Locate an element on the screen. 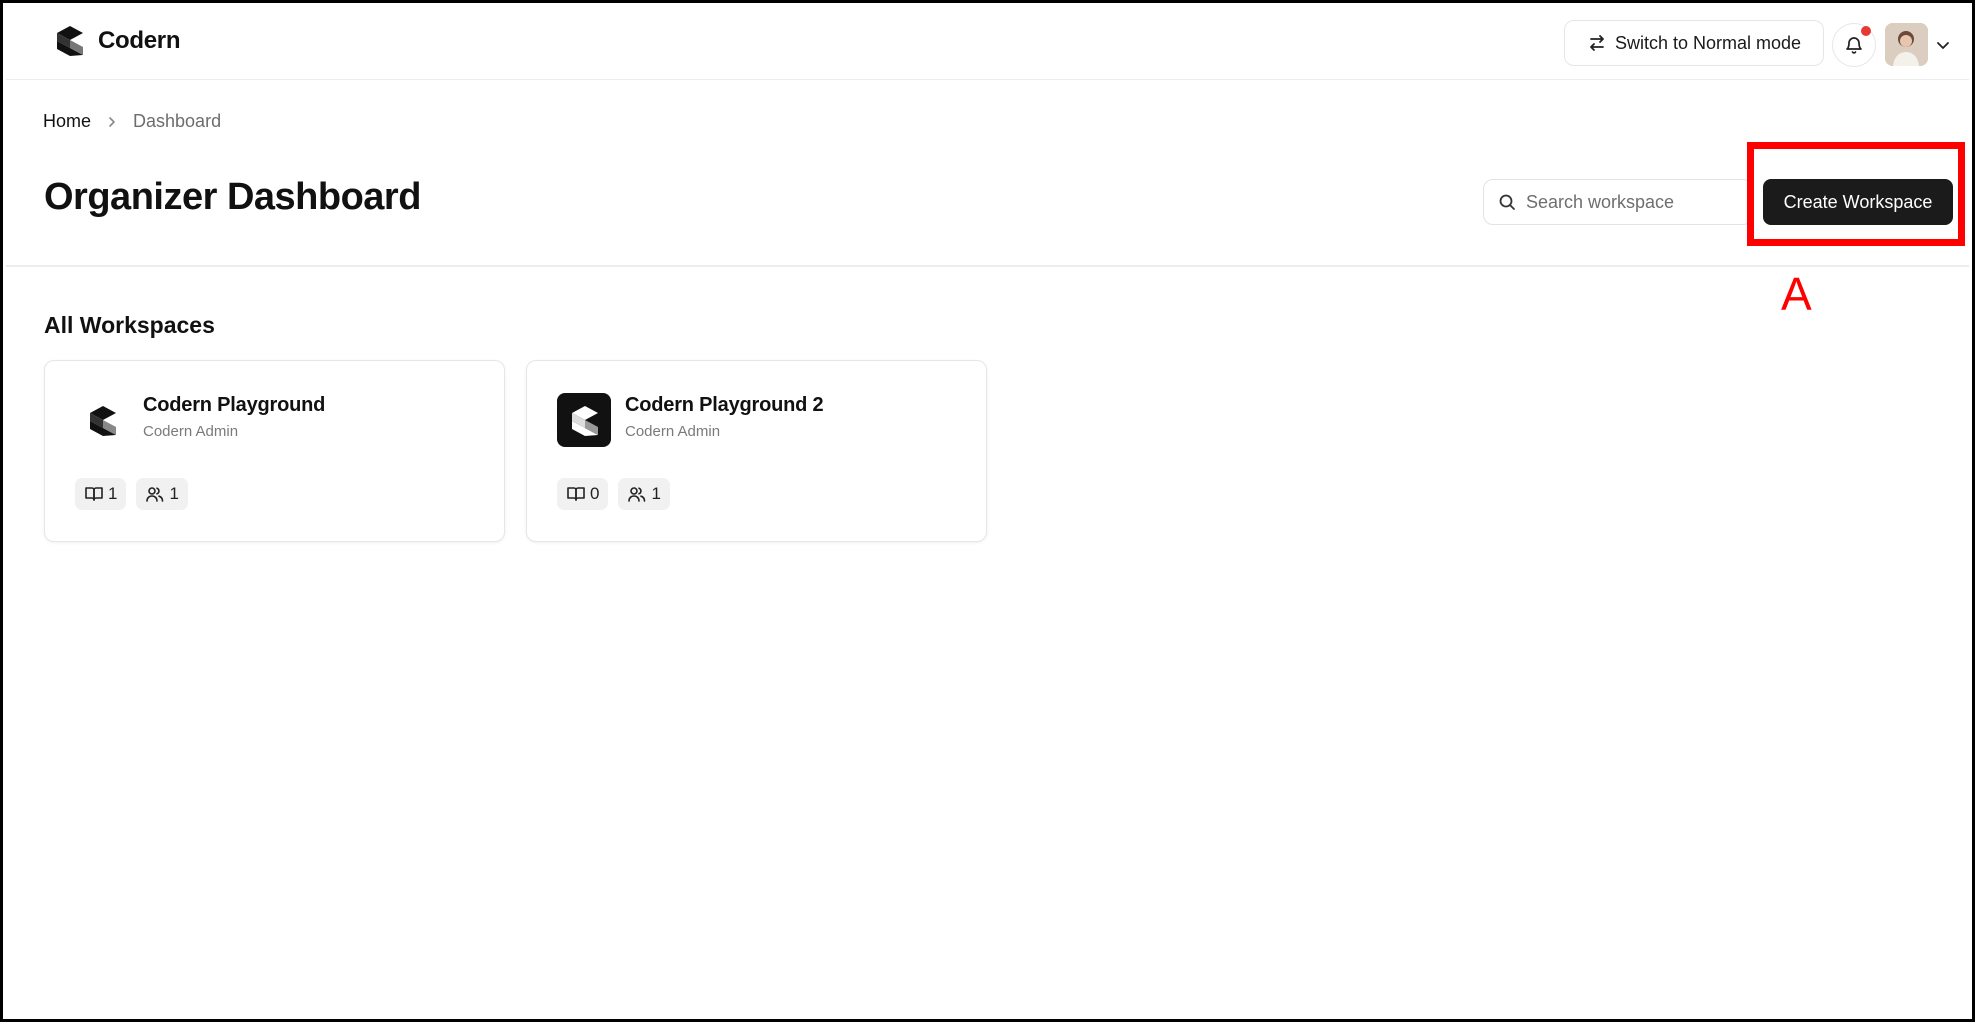  course-count-badge: 1 is located at coordinates (101, 494).